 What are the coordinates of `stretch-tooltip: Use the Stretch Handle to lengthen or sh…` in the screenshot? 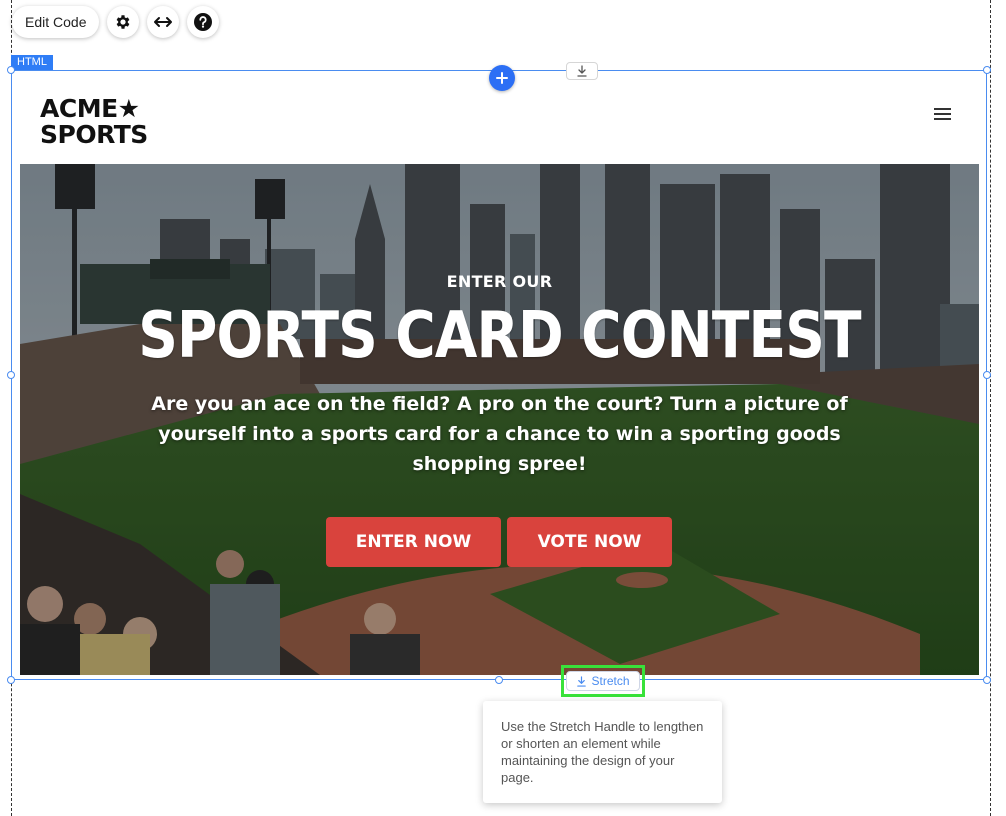 It's located at (602, 752).